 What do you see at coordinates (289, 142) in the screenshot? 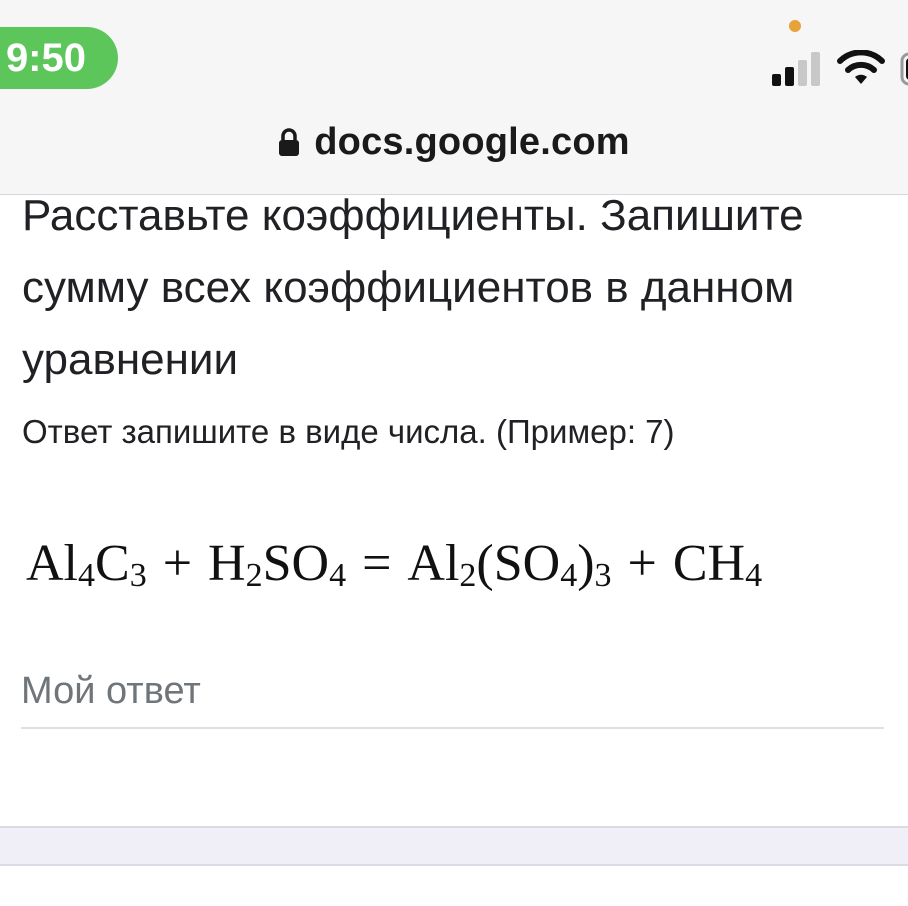
I see `lock-icon` at bounding box center [289, 142].